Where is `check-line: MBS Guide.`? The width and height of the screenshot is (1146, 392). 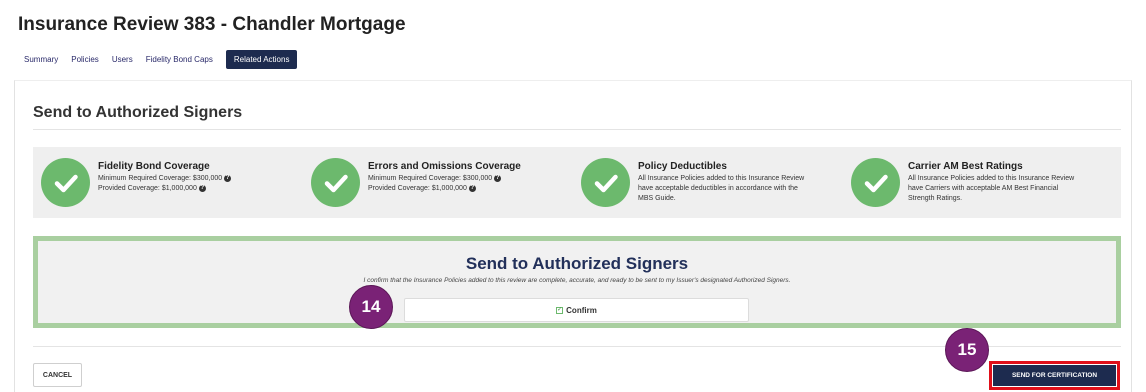 check-line: MBS Guide. is located at coordinates (657, 198).